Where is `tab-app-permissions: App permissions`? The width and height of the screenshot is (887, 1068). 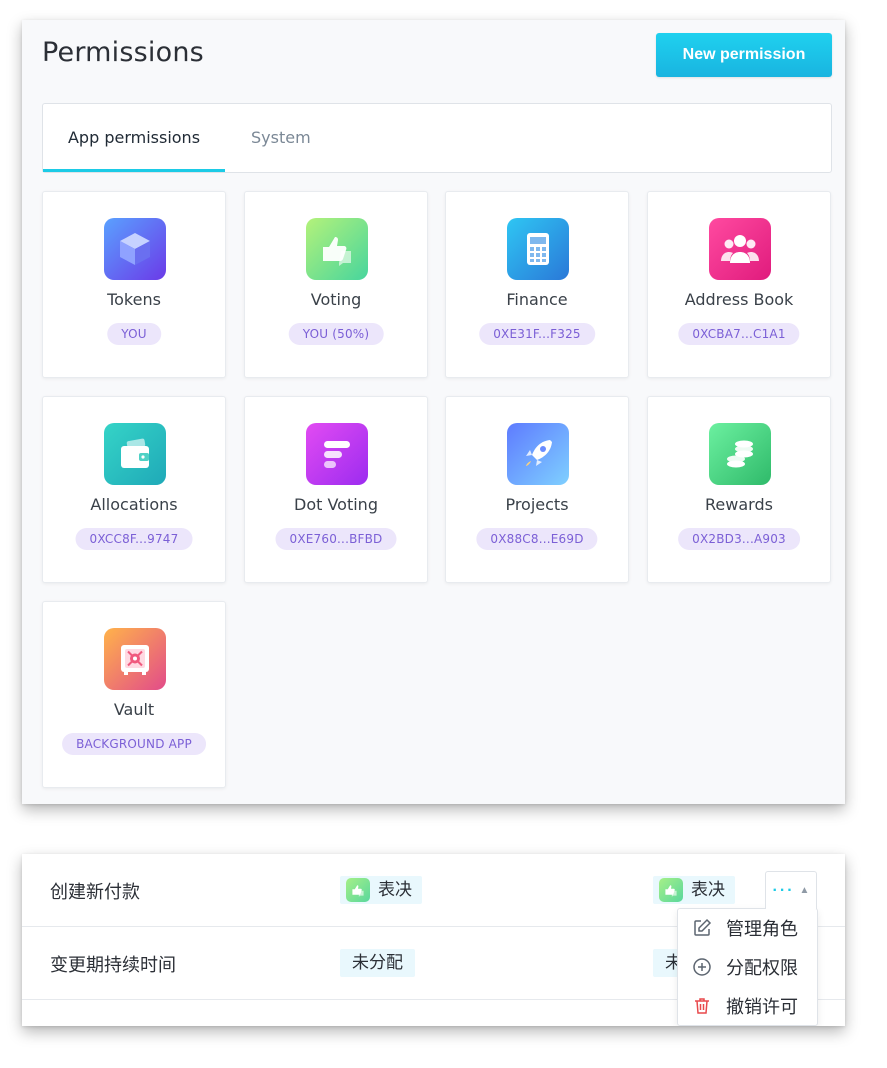
tab-app-permissions: App permissions is located at coordinates (134, 138).